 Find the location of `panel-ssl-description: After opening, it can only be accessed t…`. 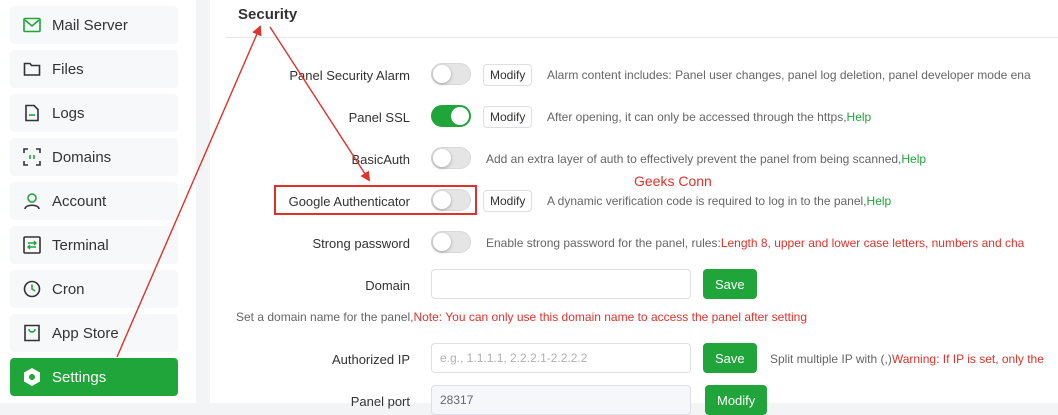

panel-ssl-description: After opening, it can only be accessed t… is located at coordinates (709, 117).